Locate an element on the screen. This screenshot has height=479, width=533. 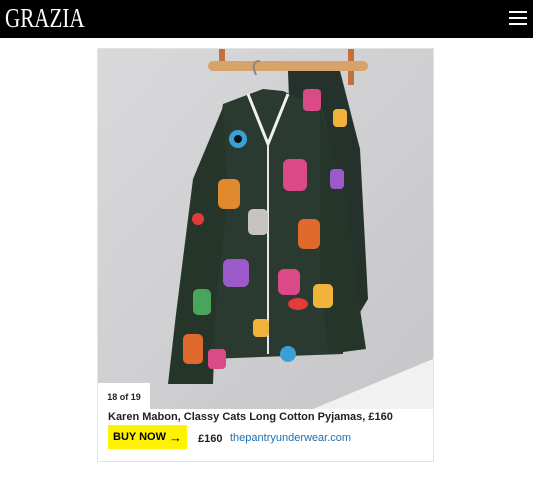
site-logo: GRAZIA is located at coordinates (45, 18).